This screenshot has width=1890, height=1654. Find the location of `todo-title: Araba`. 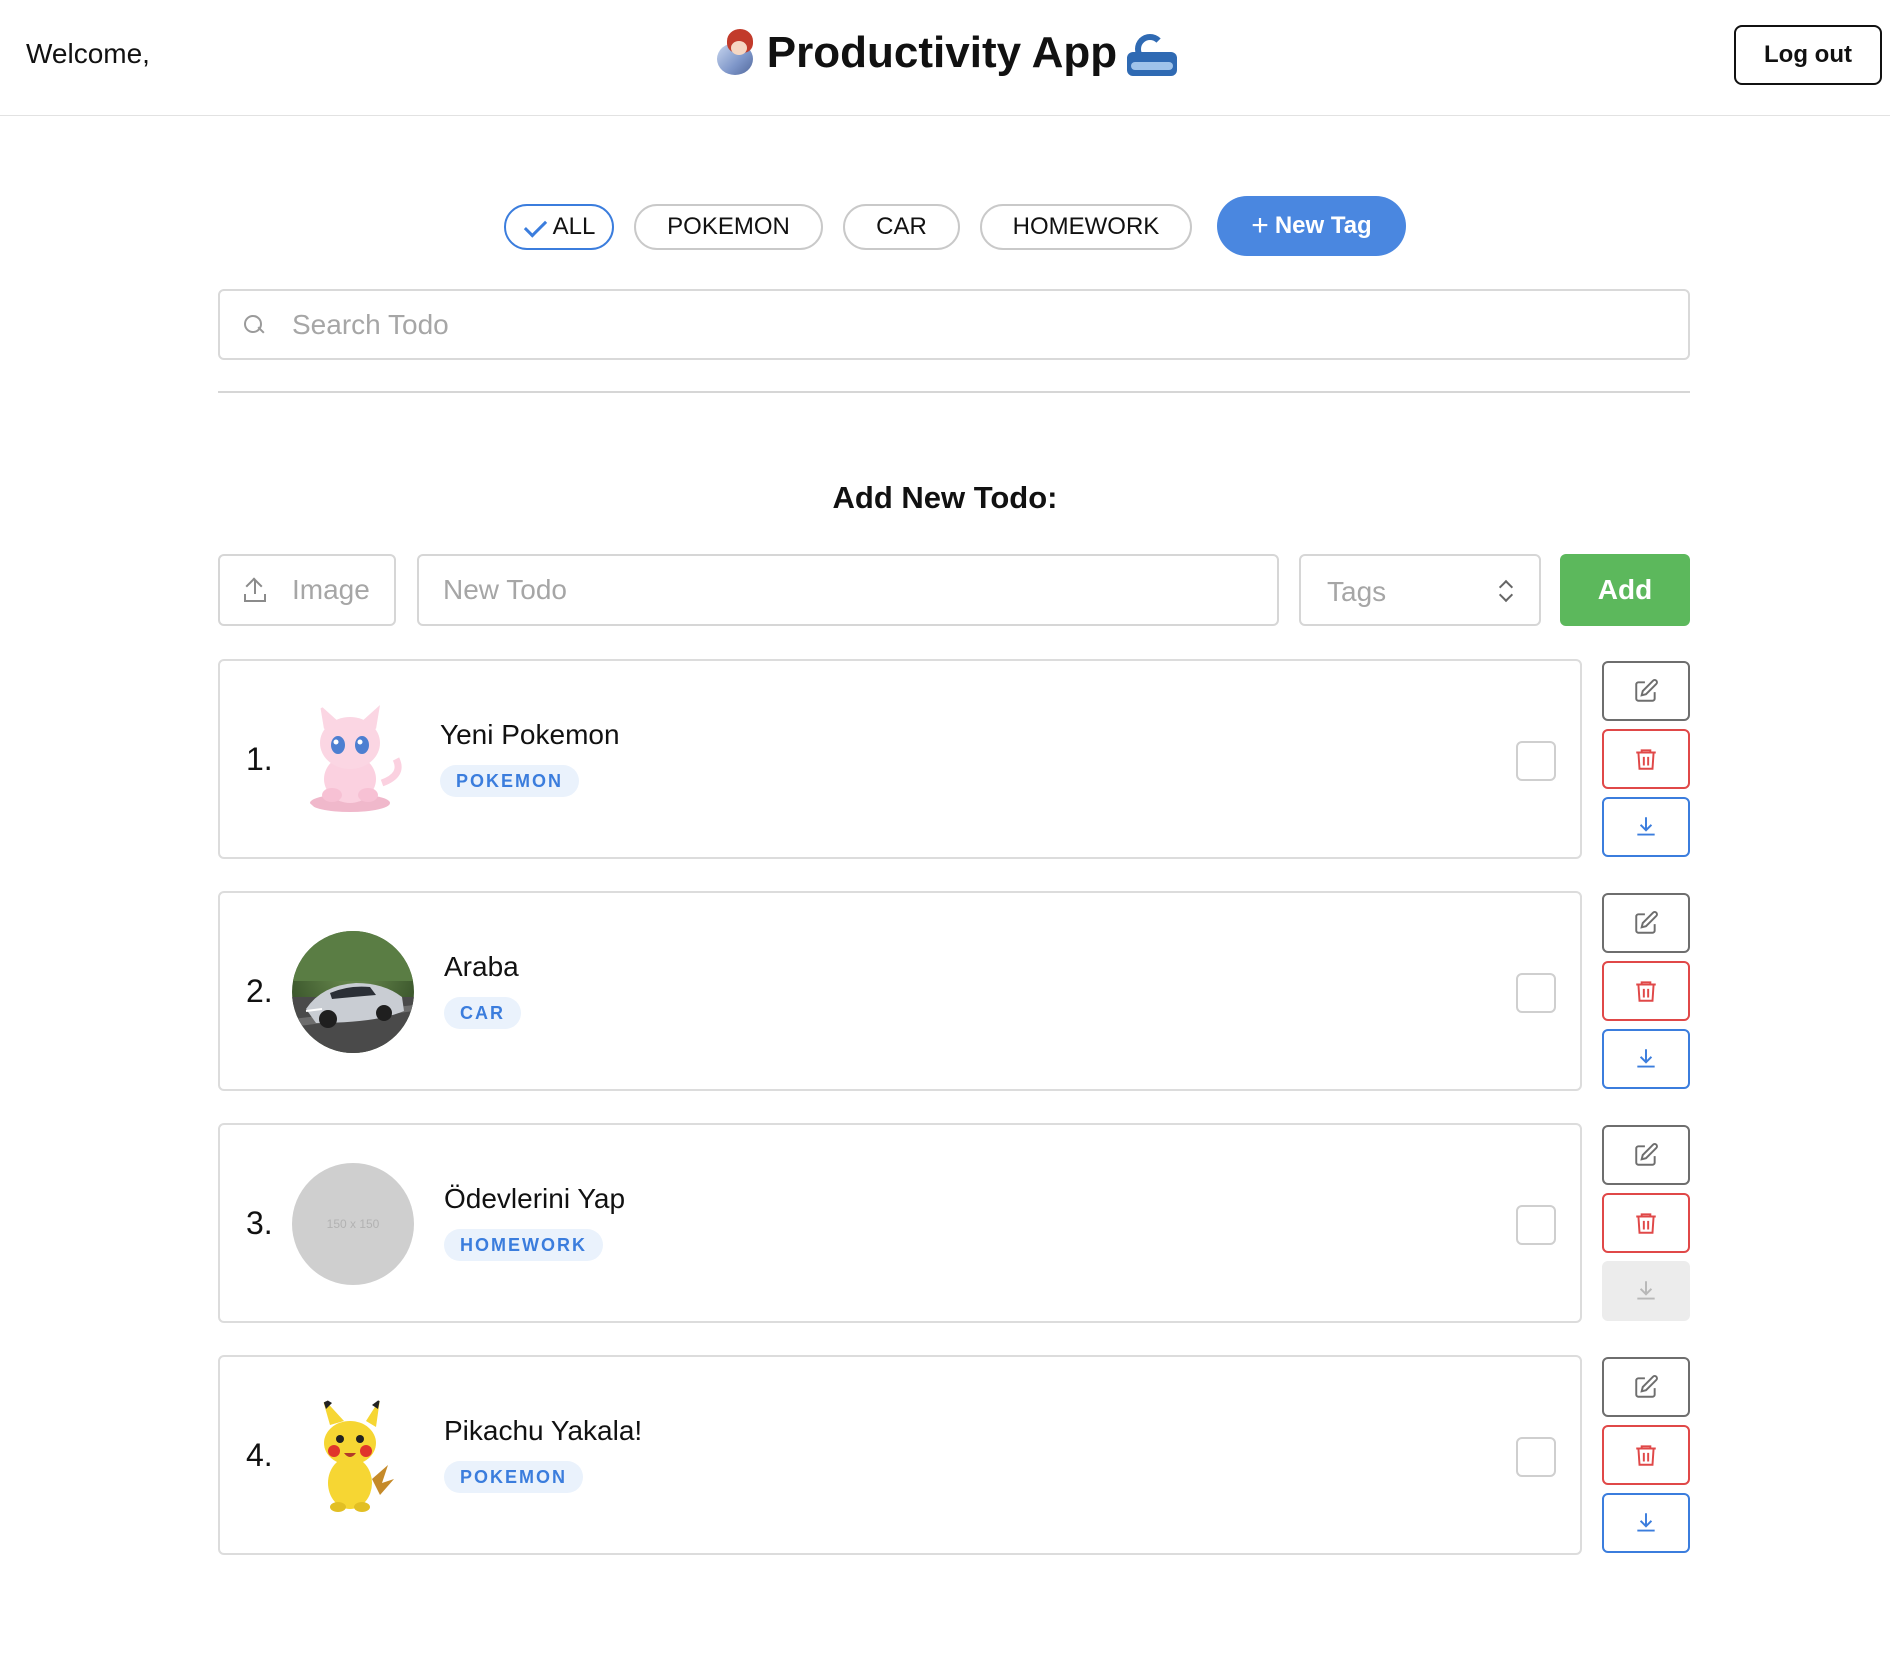

todo-title: Araba is located at coordinates (481, 966).